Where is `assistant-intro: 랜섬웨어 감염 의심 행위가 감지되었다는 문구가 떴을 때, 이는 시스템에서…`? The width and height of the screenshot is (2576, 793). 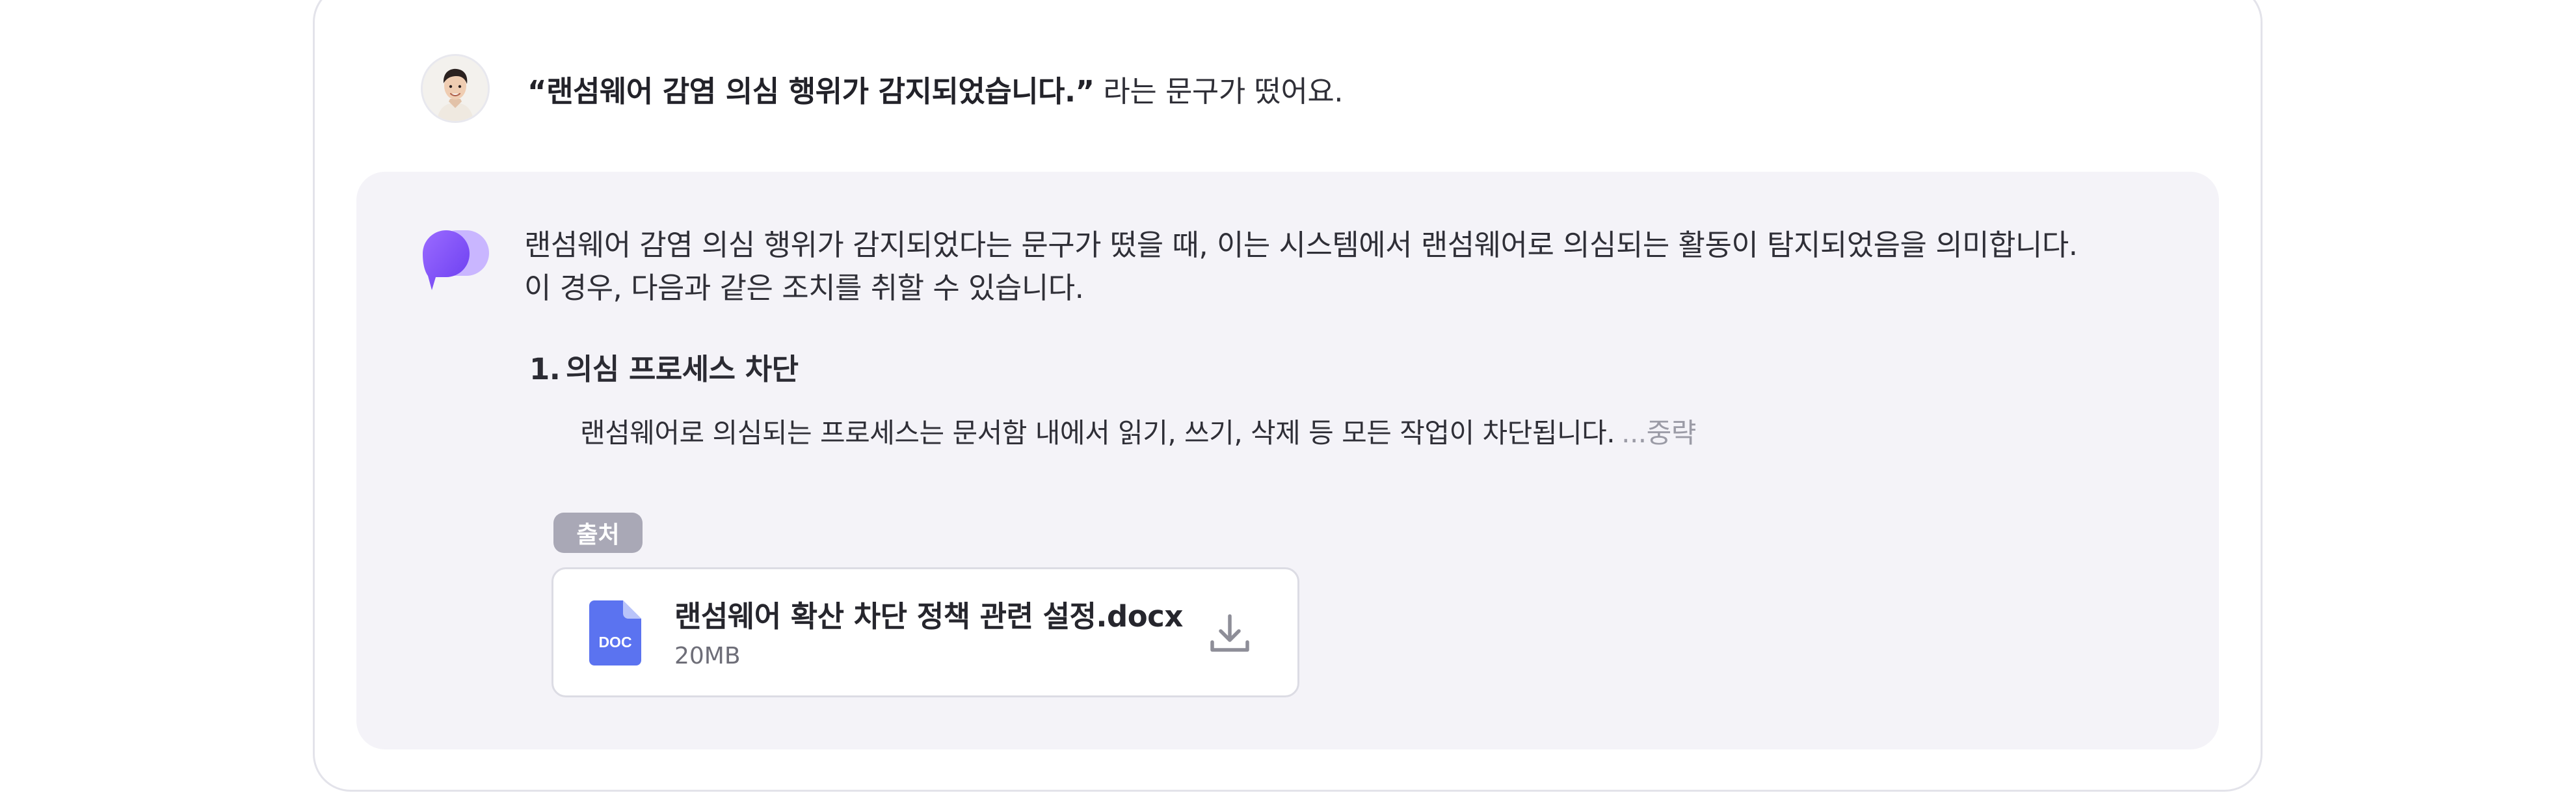
assistant-intro: 랜섬웨어 감염 의심 행위가 감지되었다는 문구가 떴을 때, 이는 시스템에서… is located at coordinates (1301, 267).